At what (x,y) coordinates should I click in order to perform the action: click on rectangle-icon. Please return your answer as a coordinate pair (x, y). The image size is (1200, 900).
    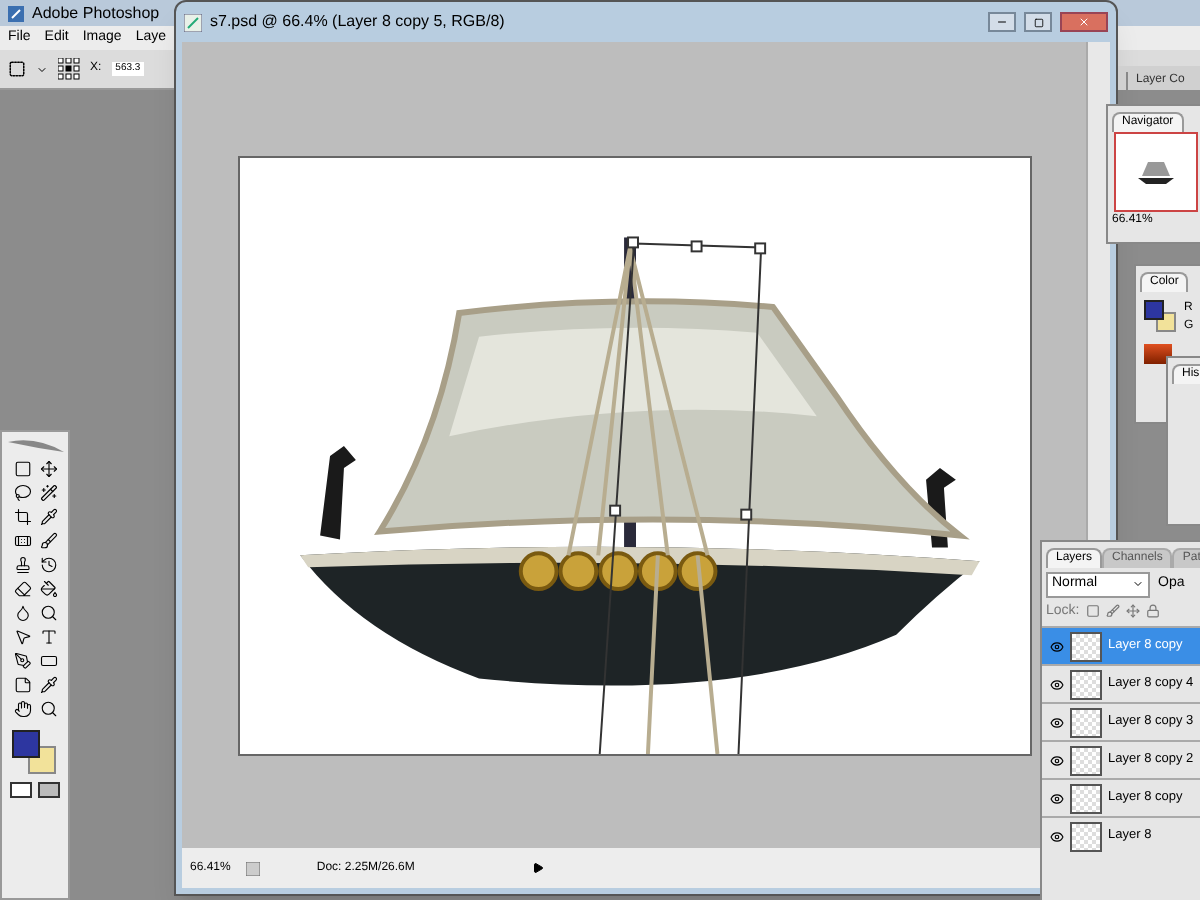
    Looking at the image, I should click on (48, 661).